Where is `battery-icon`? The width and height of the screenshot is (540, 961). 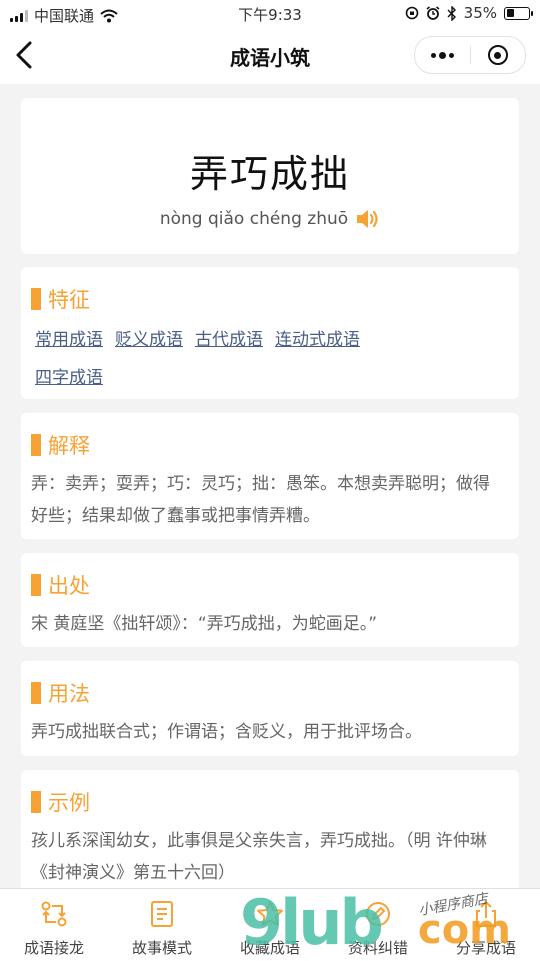
battery-icon is located at coordinates (518, 13).